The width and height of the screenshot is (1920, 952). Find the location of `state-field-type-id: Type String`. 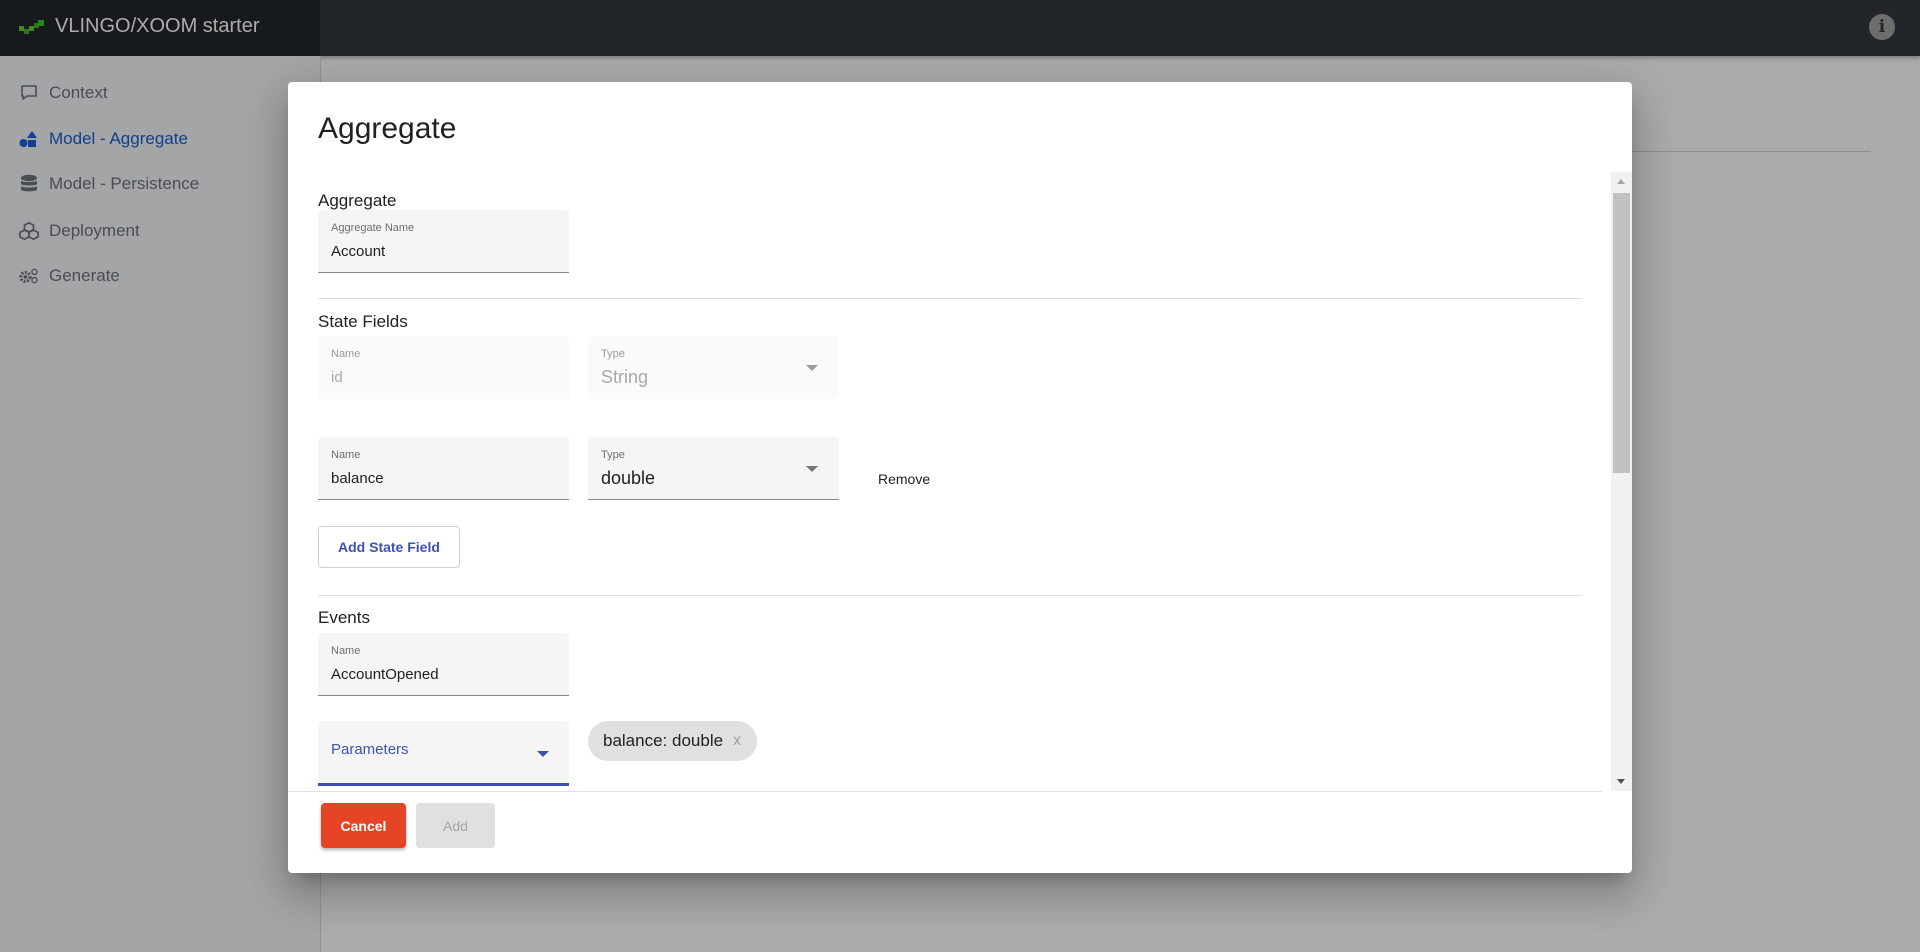

state-field-type-id: Type String is located at coordinates (713, 367).